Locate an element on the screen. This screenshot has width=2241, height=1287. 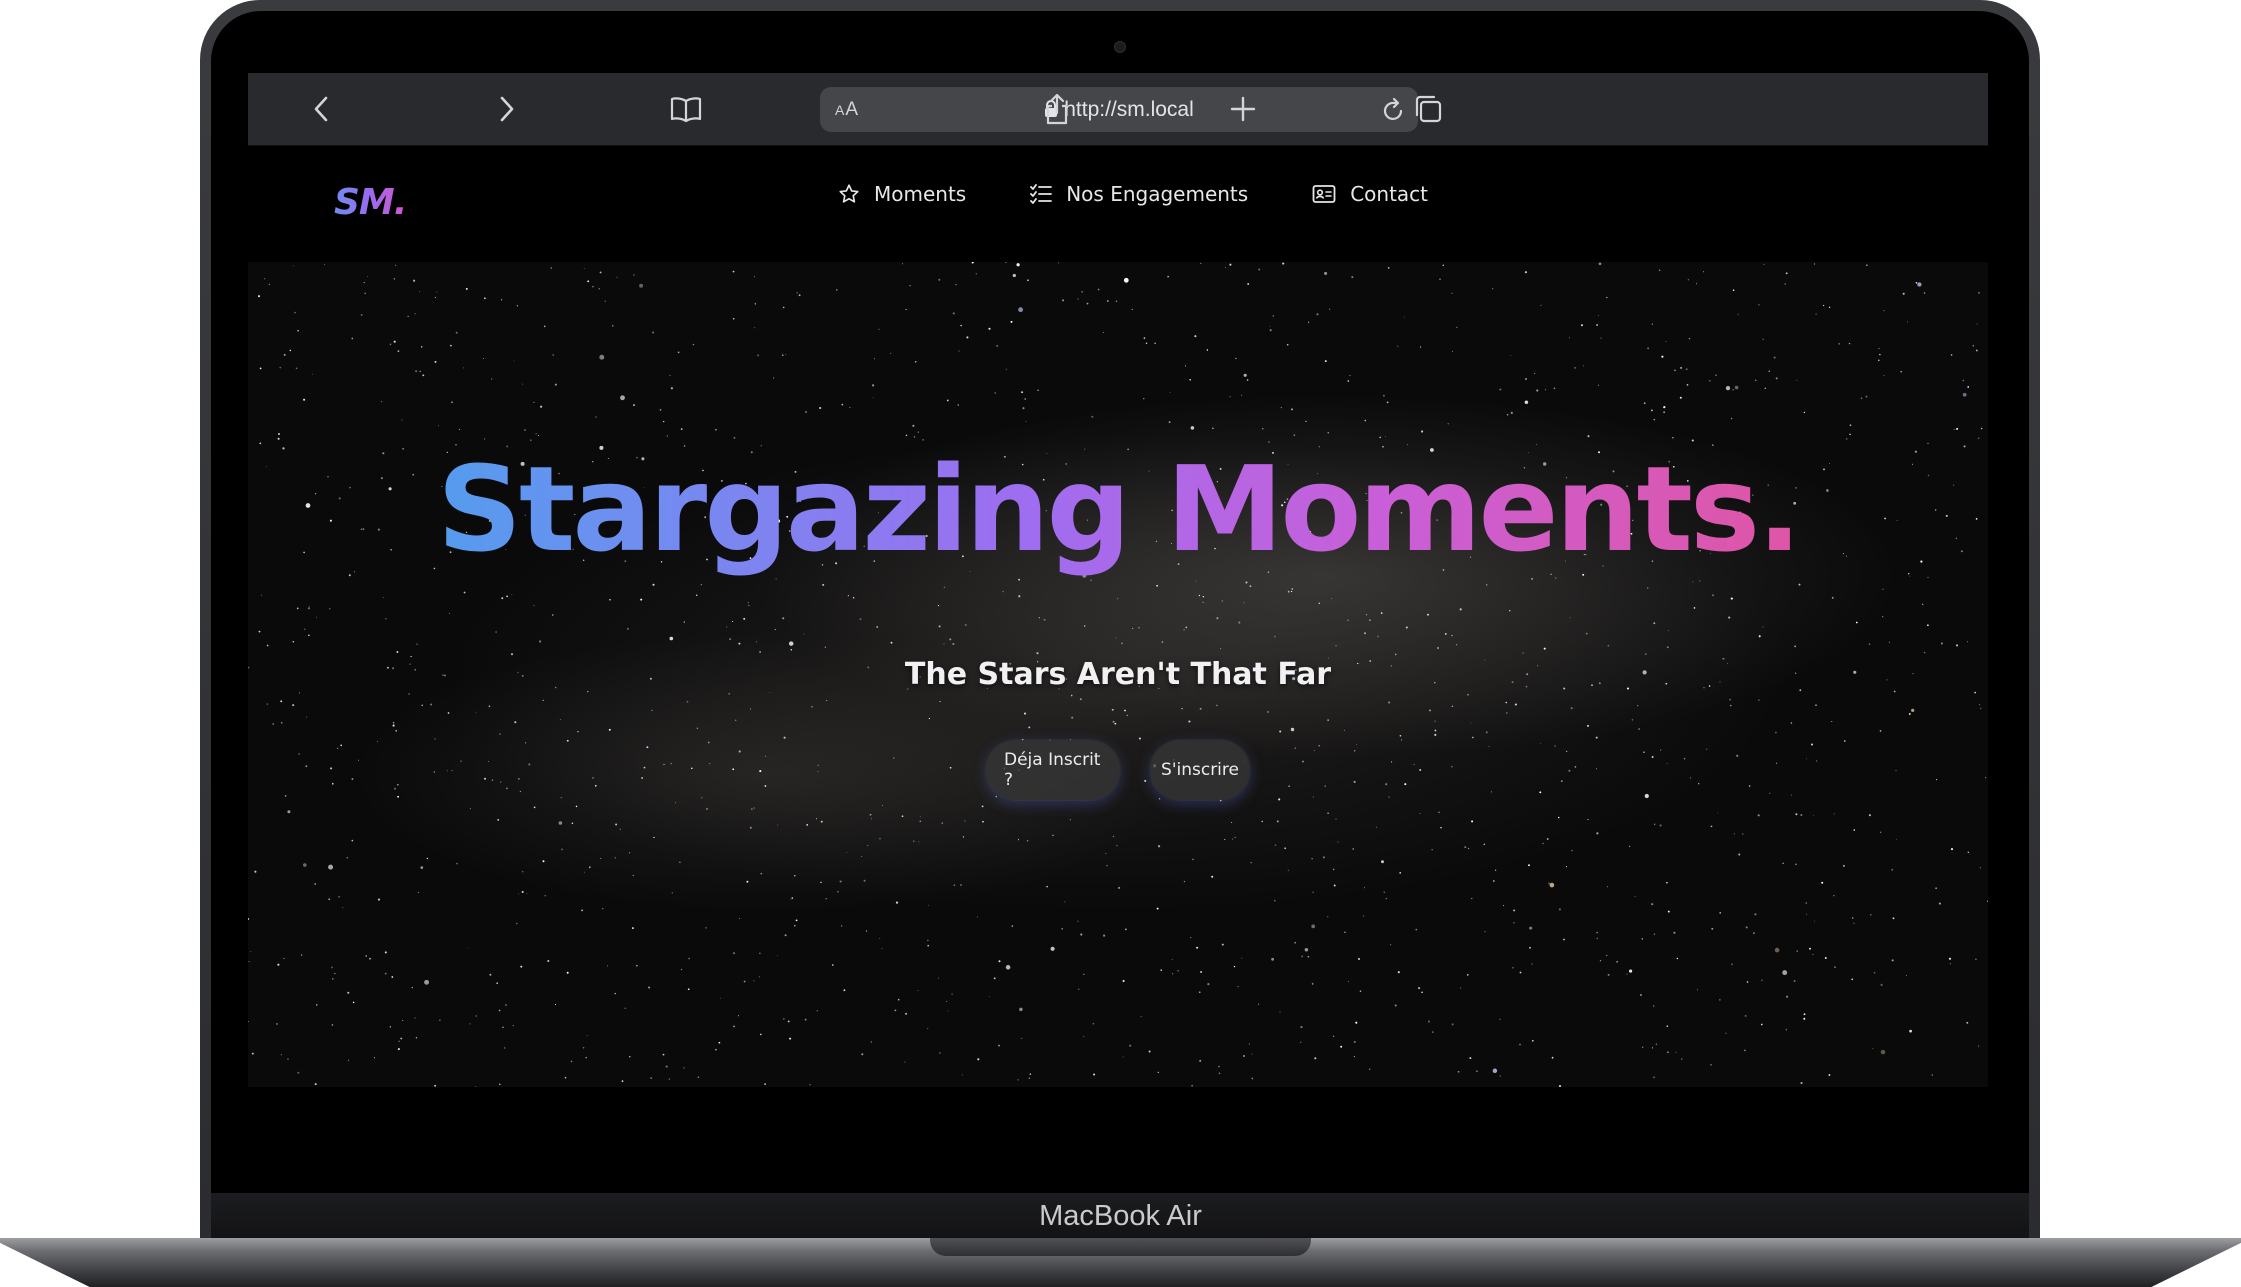
camera-icon is located at coordinates (1120, 47).